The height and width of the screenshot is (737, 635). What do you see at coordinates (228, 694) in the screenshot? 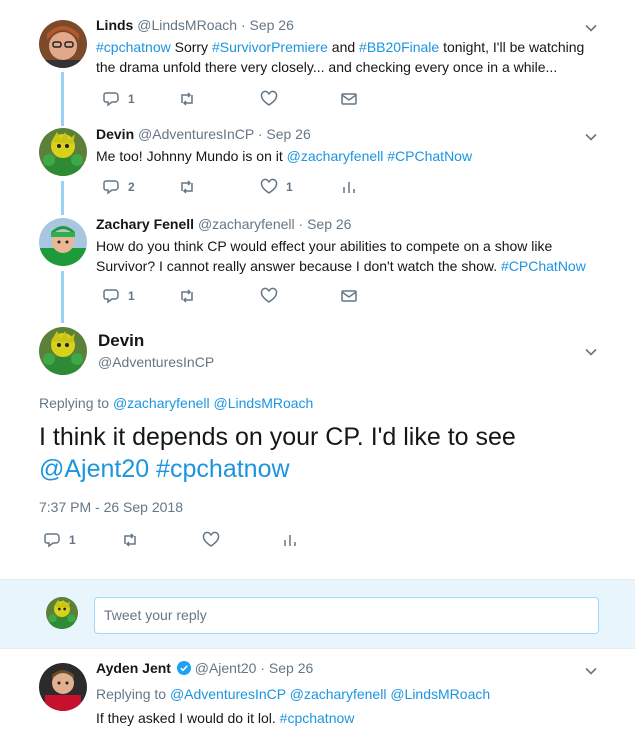
I see `mention-link: @AdventuresInCP` at bounding box center [228, 694].